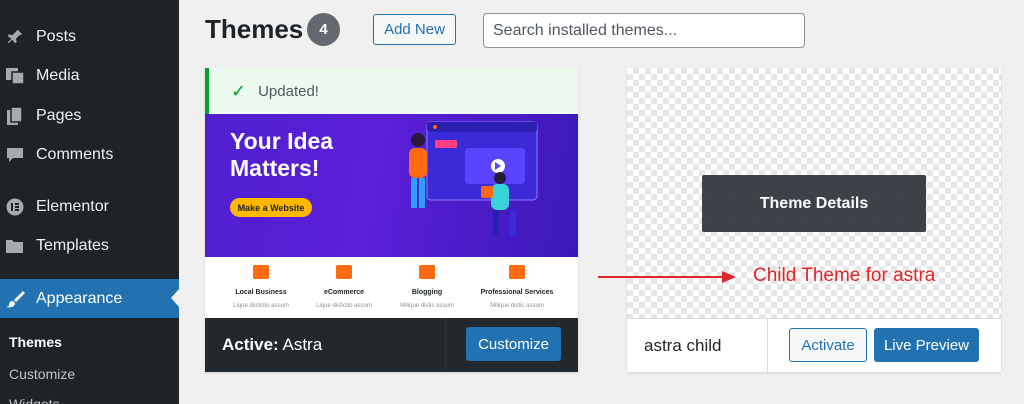  What do you see at coordinates (15, 299) in the screenshot?
I see `paintbrush-icon` at bounding box center [15, 299].